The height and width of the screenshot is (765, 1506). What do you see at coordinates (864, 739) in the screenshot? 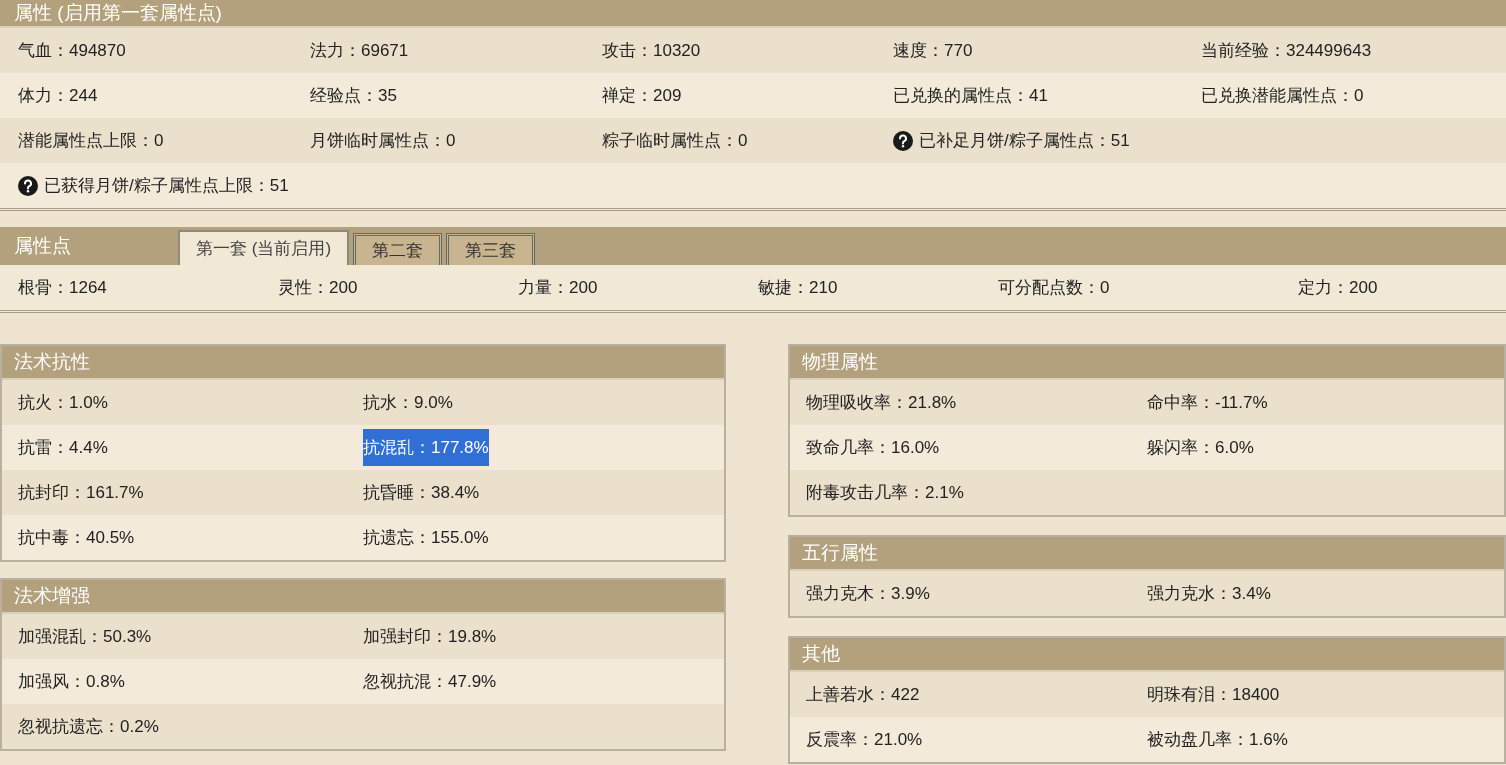
I see `stat-text: 反震率：21.0%` at bounding box center [864, 739].